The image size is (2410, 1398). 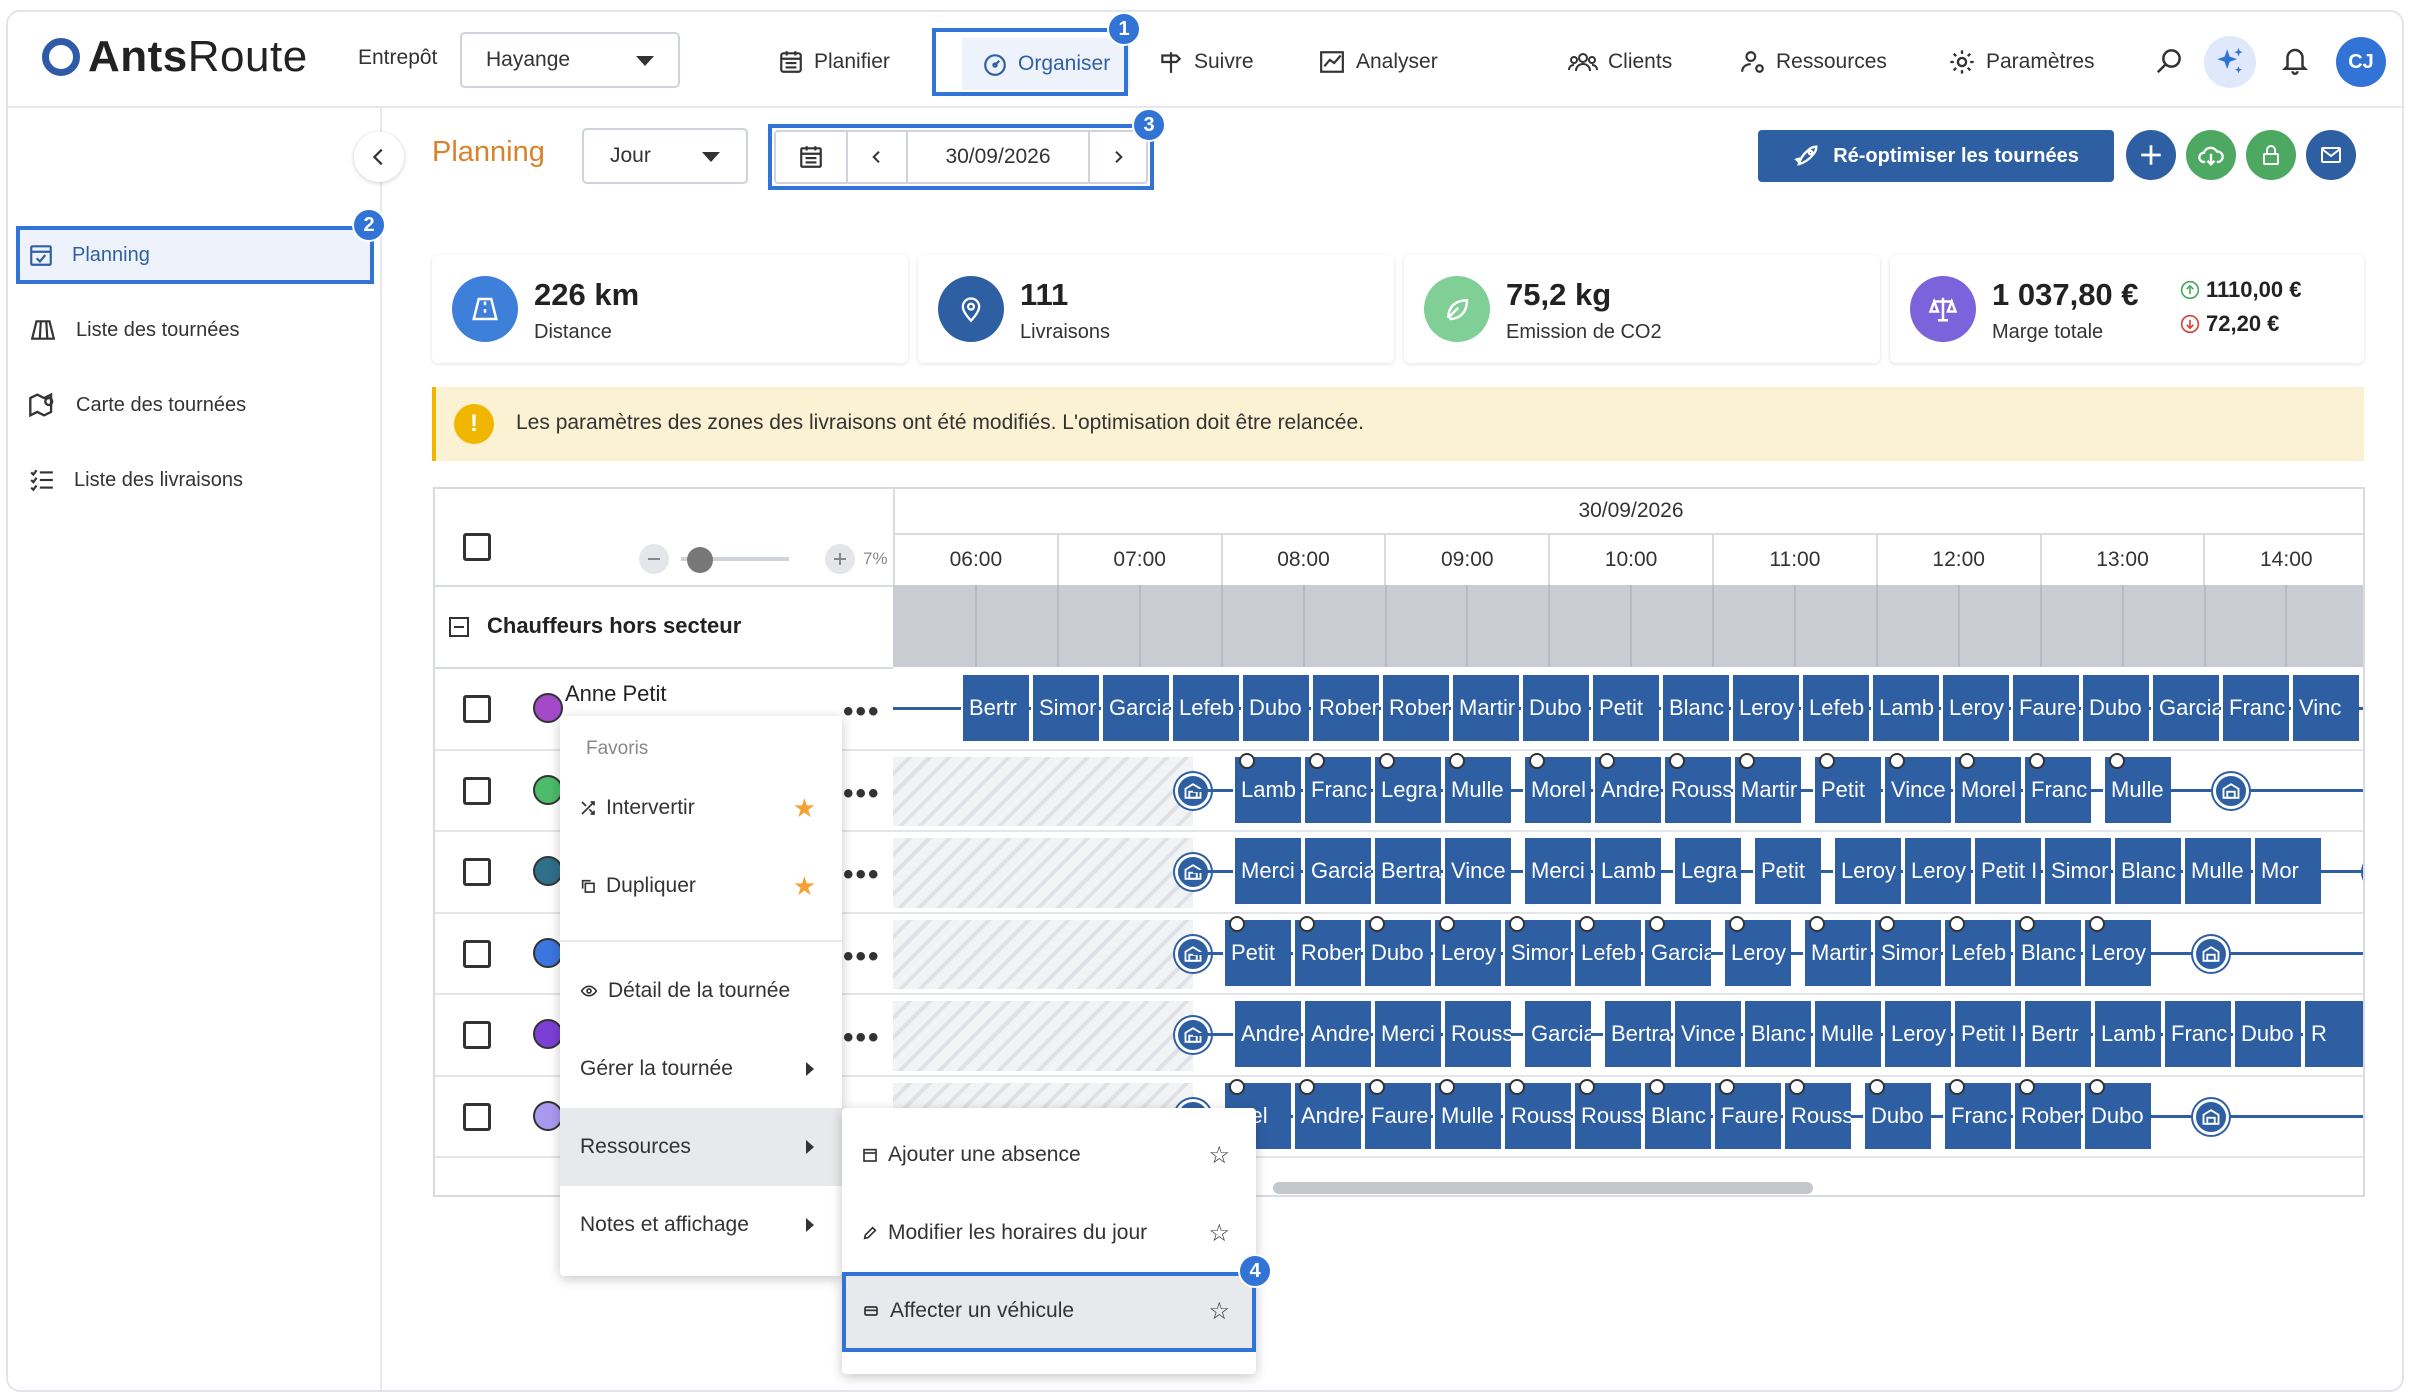 What do you see at coordinates (2230, 62) in the screenshot?
I see `ai-assistant-button` at bounding box center [2230, 62].